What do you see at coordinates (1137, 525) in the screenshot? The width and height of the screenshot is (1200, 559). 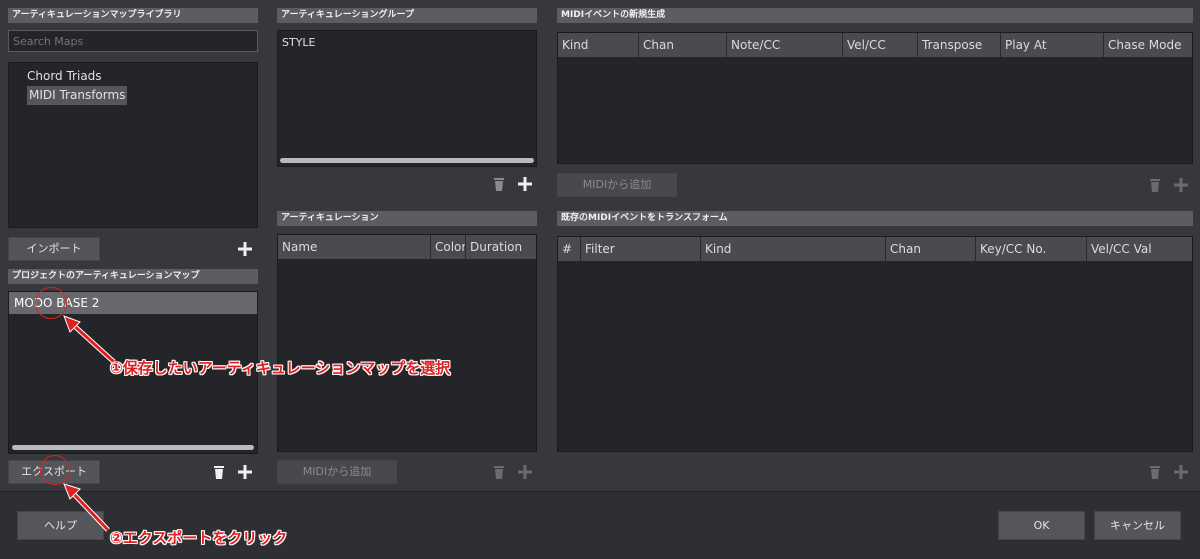 I see `cancel-button: キャンセル` at bounding box center [1137, 525].